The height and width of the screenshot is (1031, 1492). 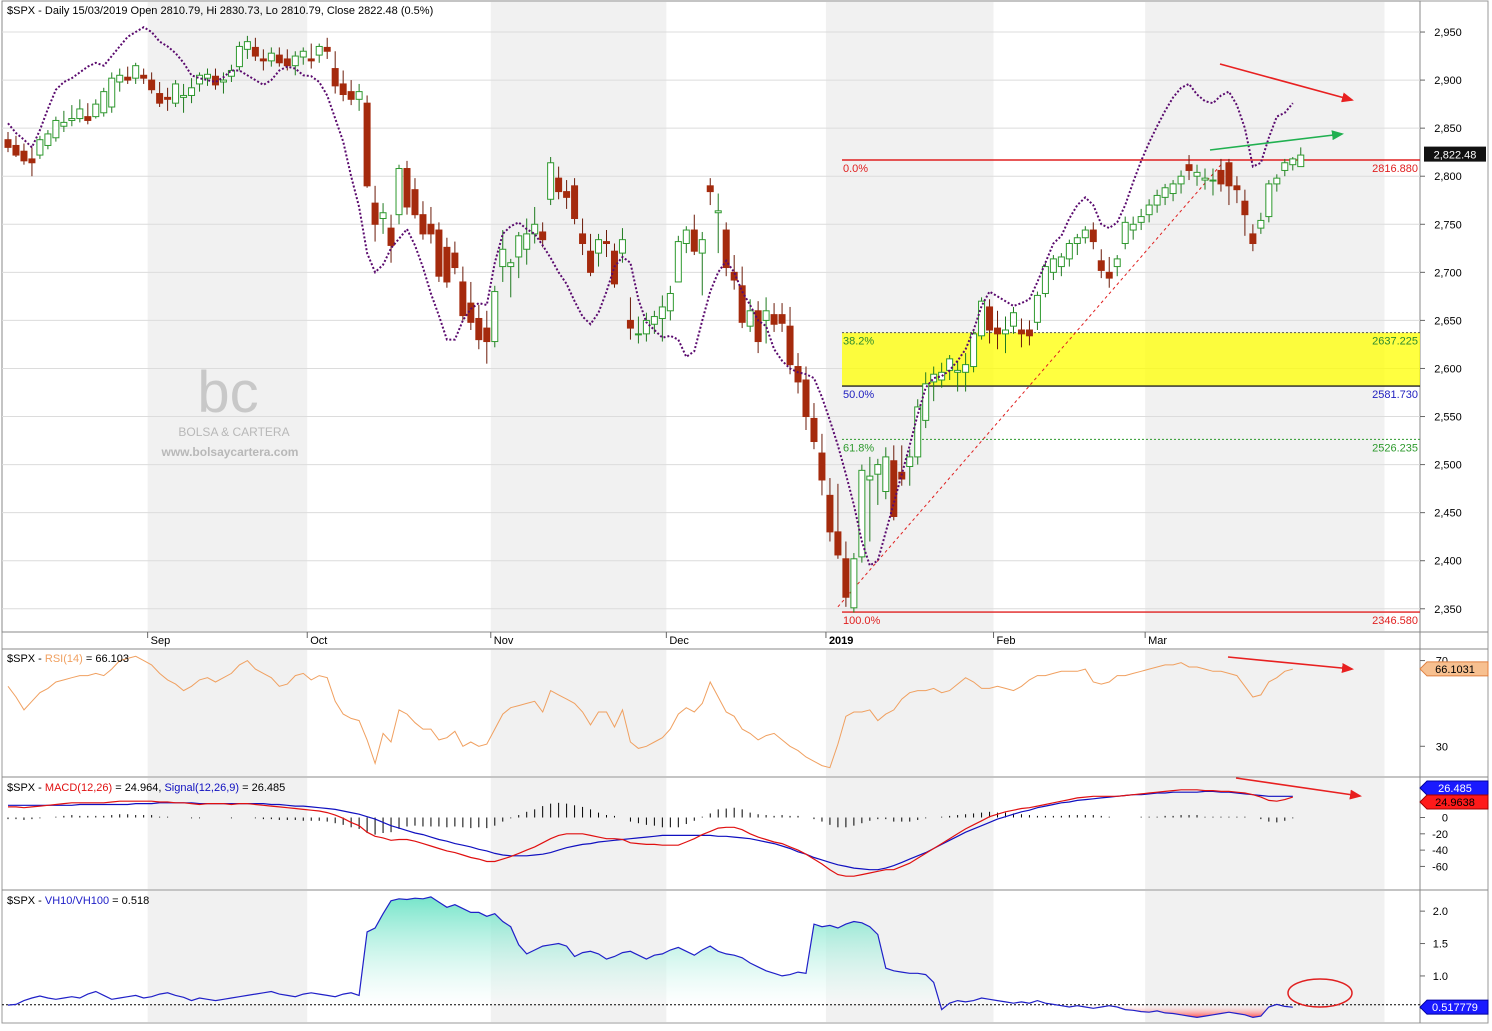 What do you see at coordinates (855, 169) in the screenshot?
I see `fib-level-pct: 0.0%` at bounding box center [855, 169].